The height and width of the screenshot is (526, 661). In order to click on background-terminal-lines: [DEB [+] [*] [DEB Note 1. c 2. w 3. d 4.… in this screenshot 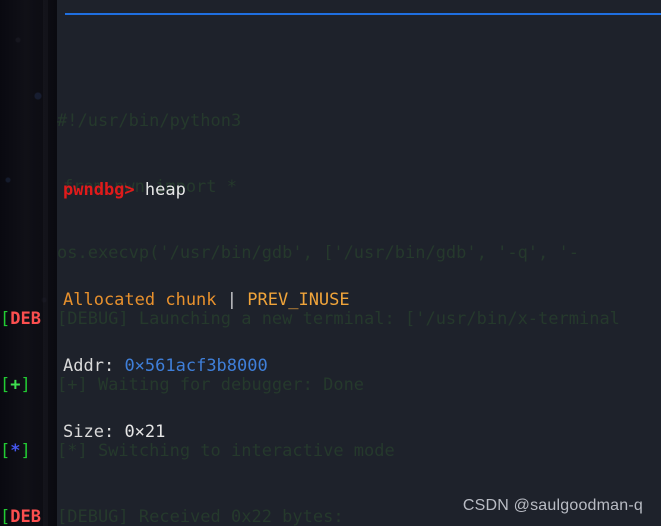, I will do `click(28, 263)`.